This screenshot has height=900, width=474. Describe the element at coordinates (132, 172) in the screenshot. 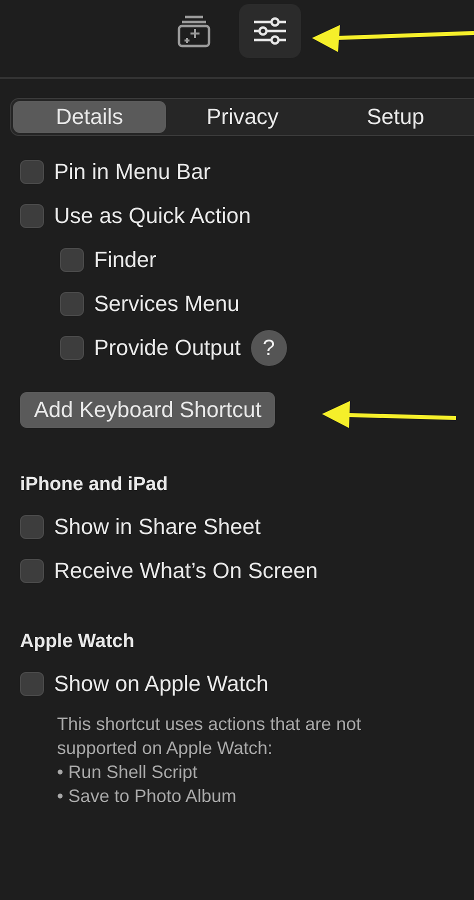

I see `checkbox-label: Pin in Menu Bar` at that location.